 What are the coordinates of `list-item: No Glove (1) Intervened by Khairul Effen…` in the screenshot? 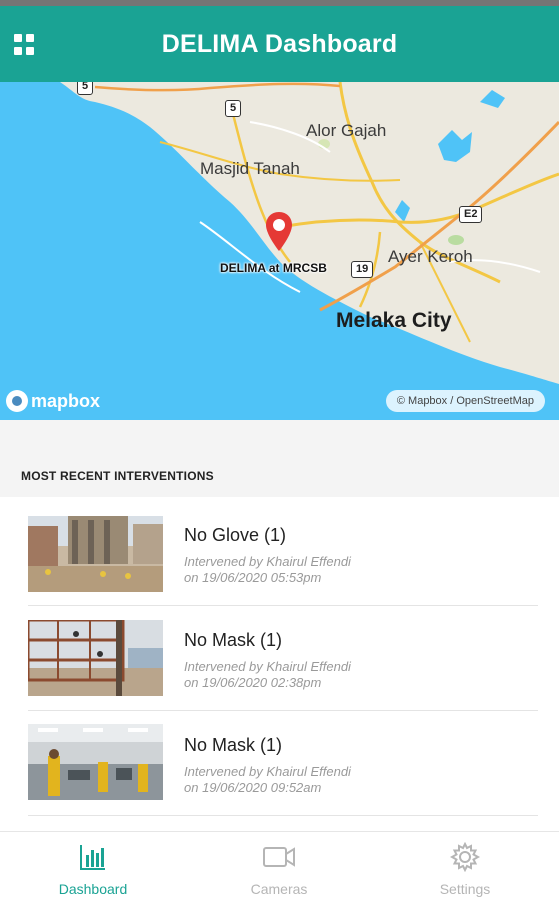 It's located at (279, 551).